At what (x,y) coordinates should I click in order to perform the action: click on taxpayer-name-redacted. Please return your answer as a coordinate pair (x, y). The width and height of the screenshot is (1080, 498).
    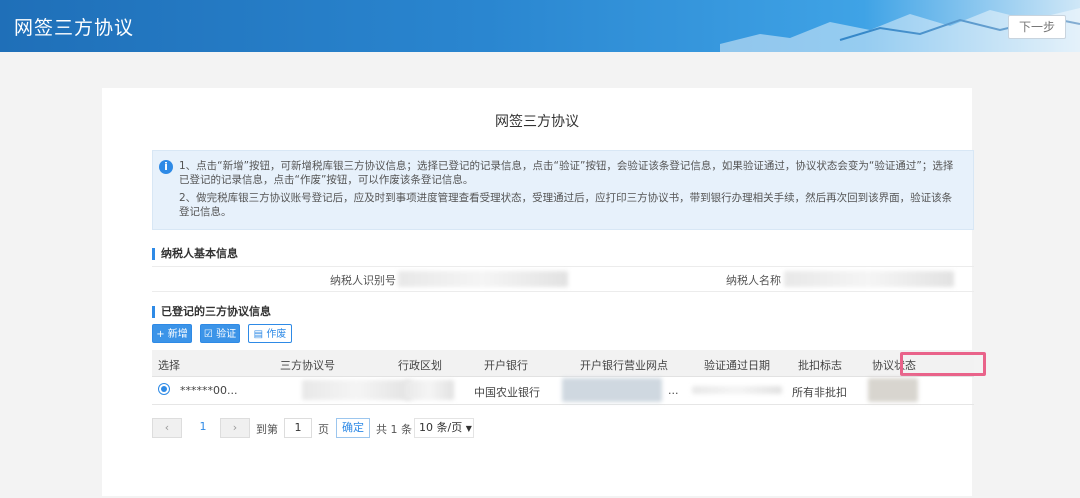
    Looking at the image, I should click on (869, 279).